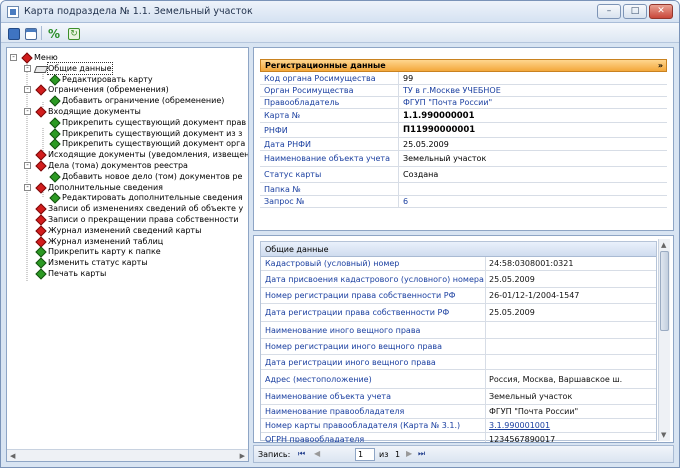  What do you see at coordinates (452, 90) in the screenshot?
I see `registration-value: ТУ в г.Москве УЧЕБНОЕ` at bounding box center [452, 90].